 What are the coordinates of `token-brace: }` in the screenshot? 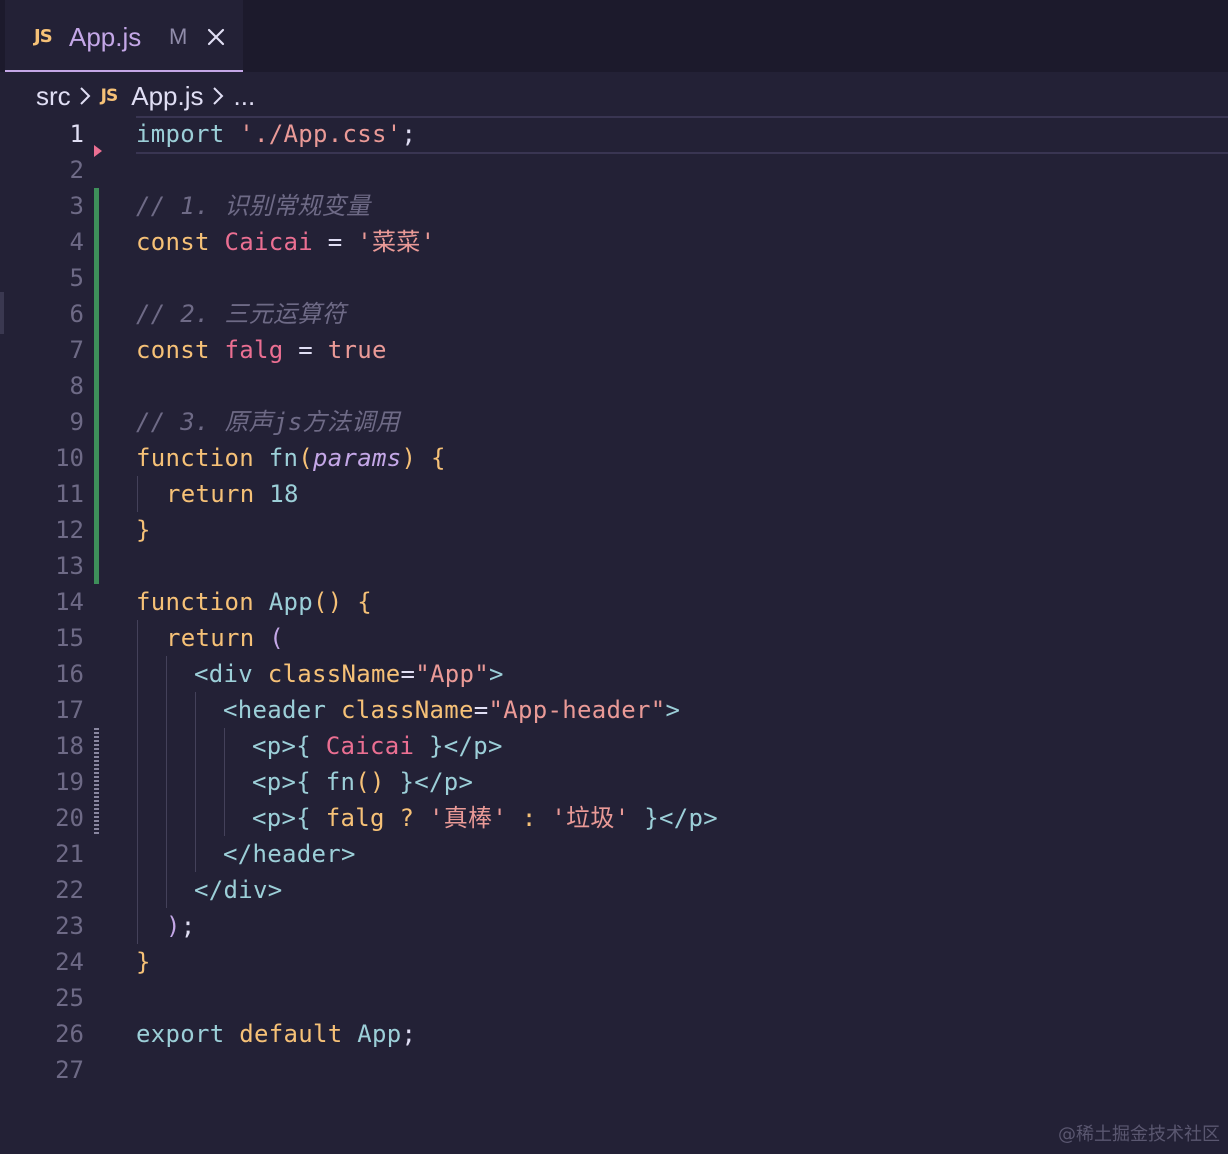 It's located at (399, 782).